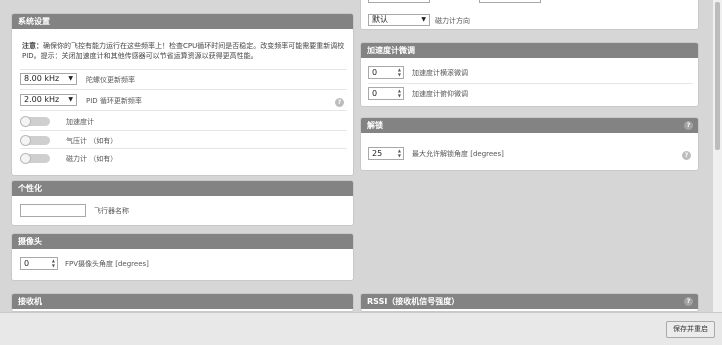 The height and width of the screenshot is (345, 722). I want to click on accel-trim-title: 加速度计微调, so click(391, 50).